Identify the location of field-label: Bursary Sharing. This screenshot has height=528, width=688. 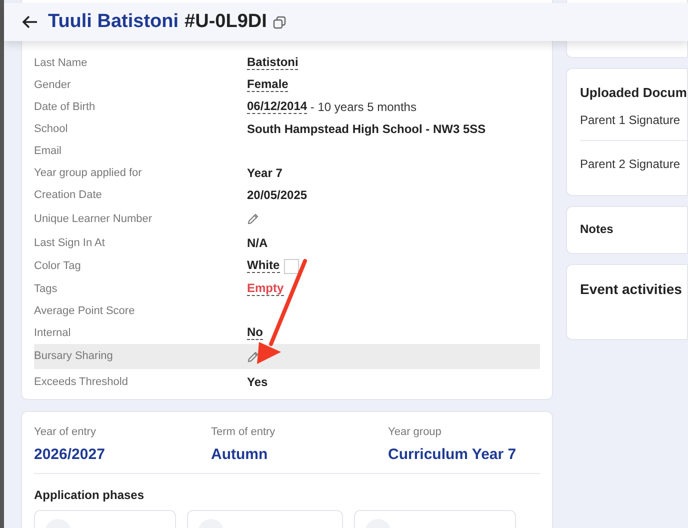
(74, 356).